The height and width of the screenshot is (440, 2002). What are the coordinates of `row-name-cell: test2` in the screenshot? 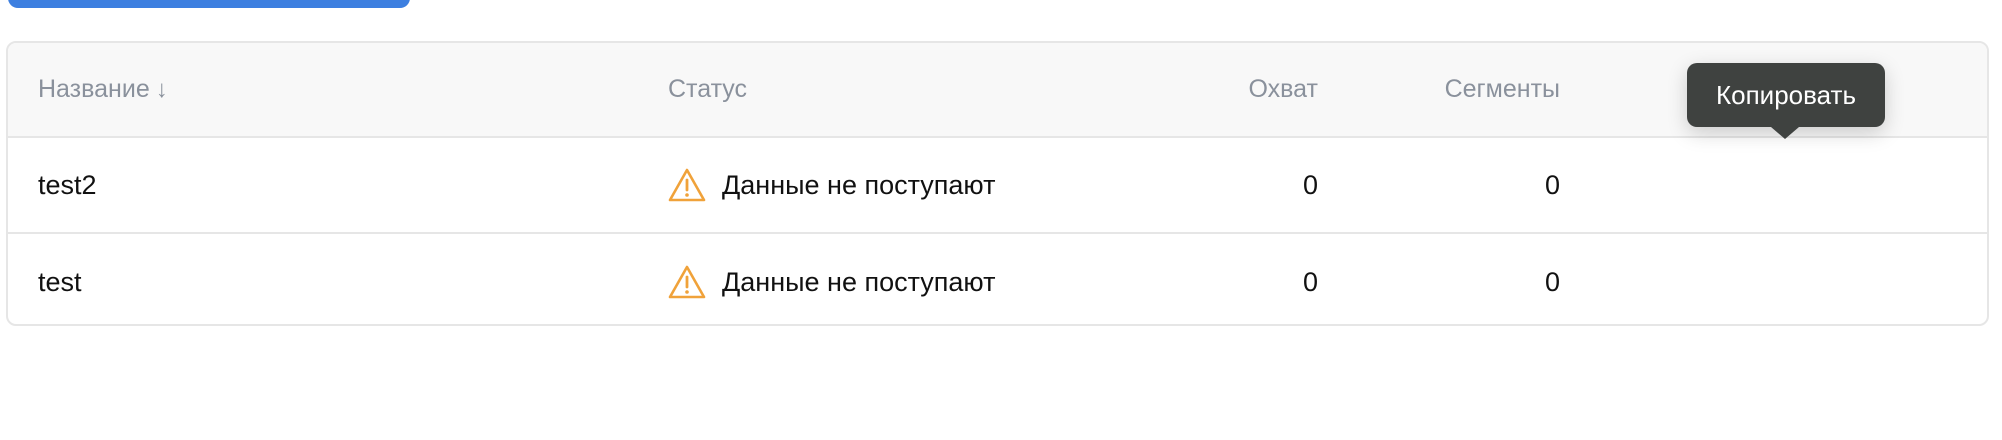 It's located at (67, 185).